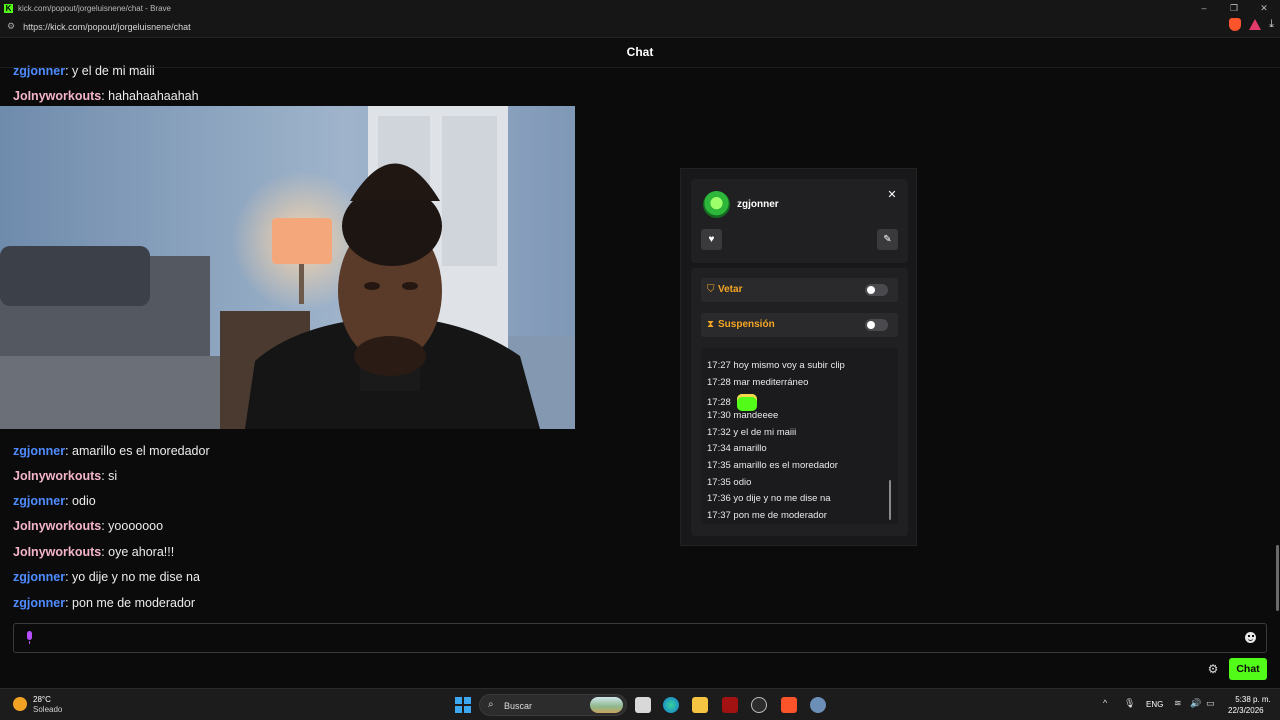  Describe the element at coordinates (139, 451) in the screenshot. I see `message-text: amarillo es el moredador` at that location.